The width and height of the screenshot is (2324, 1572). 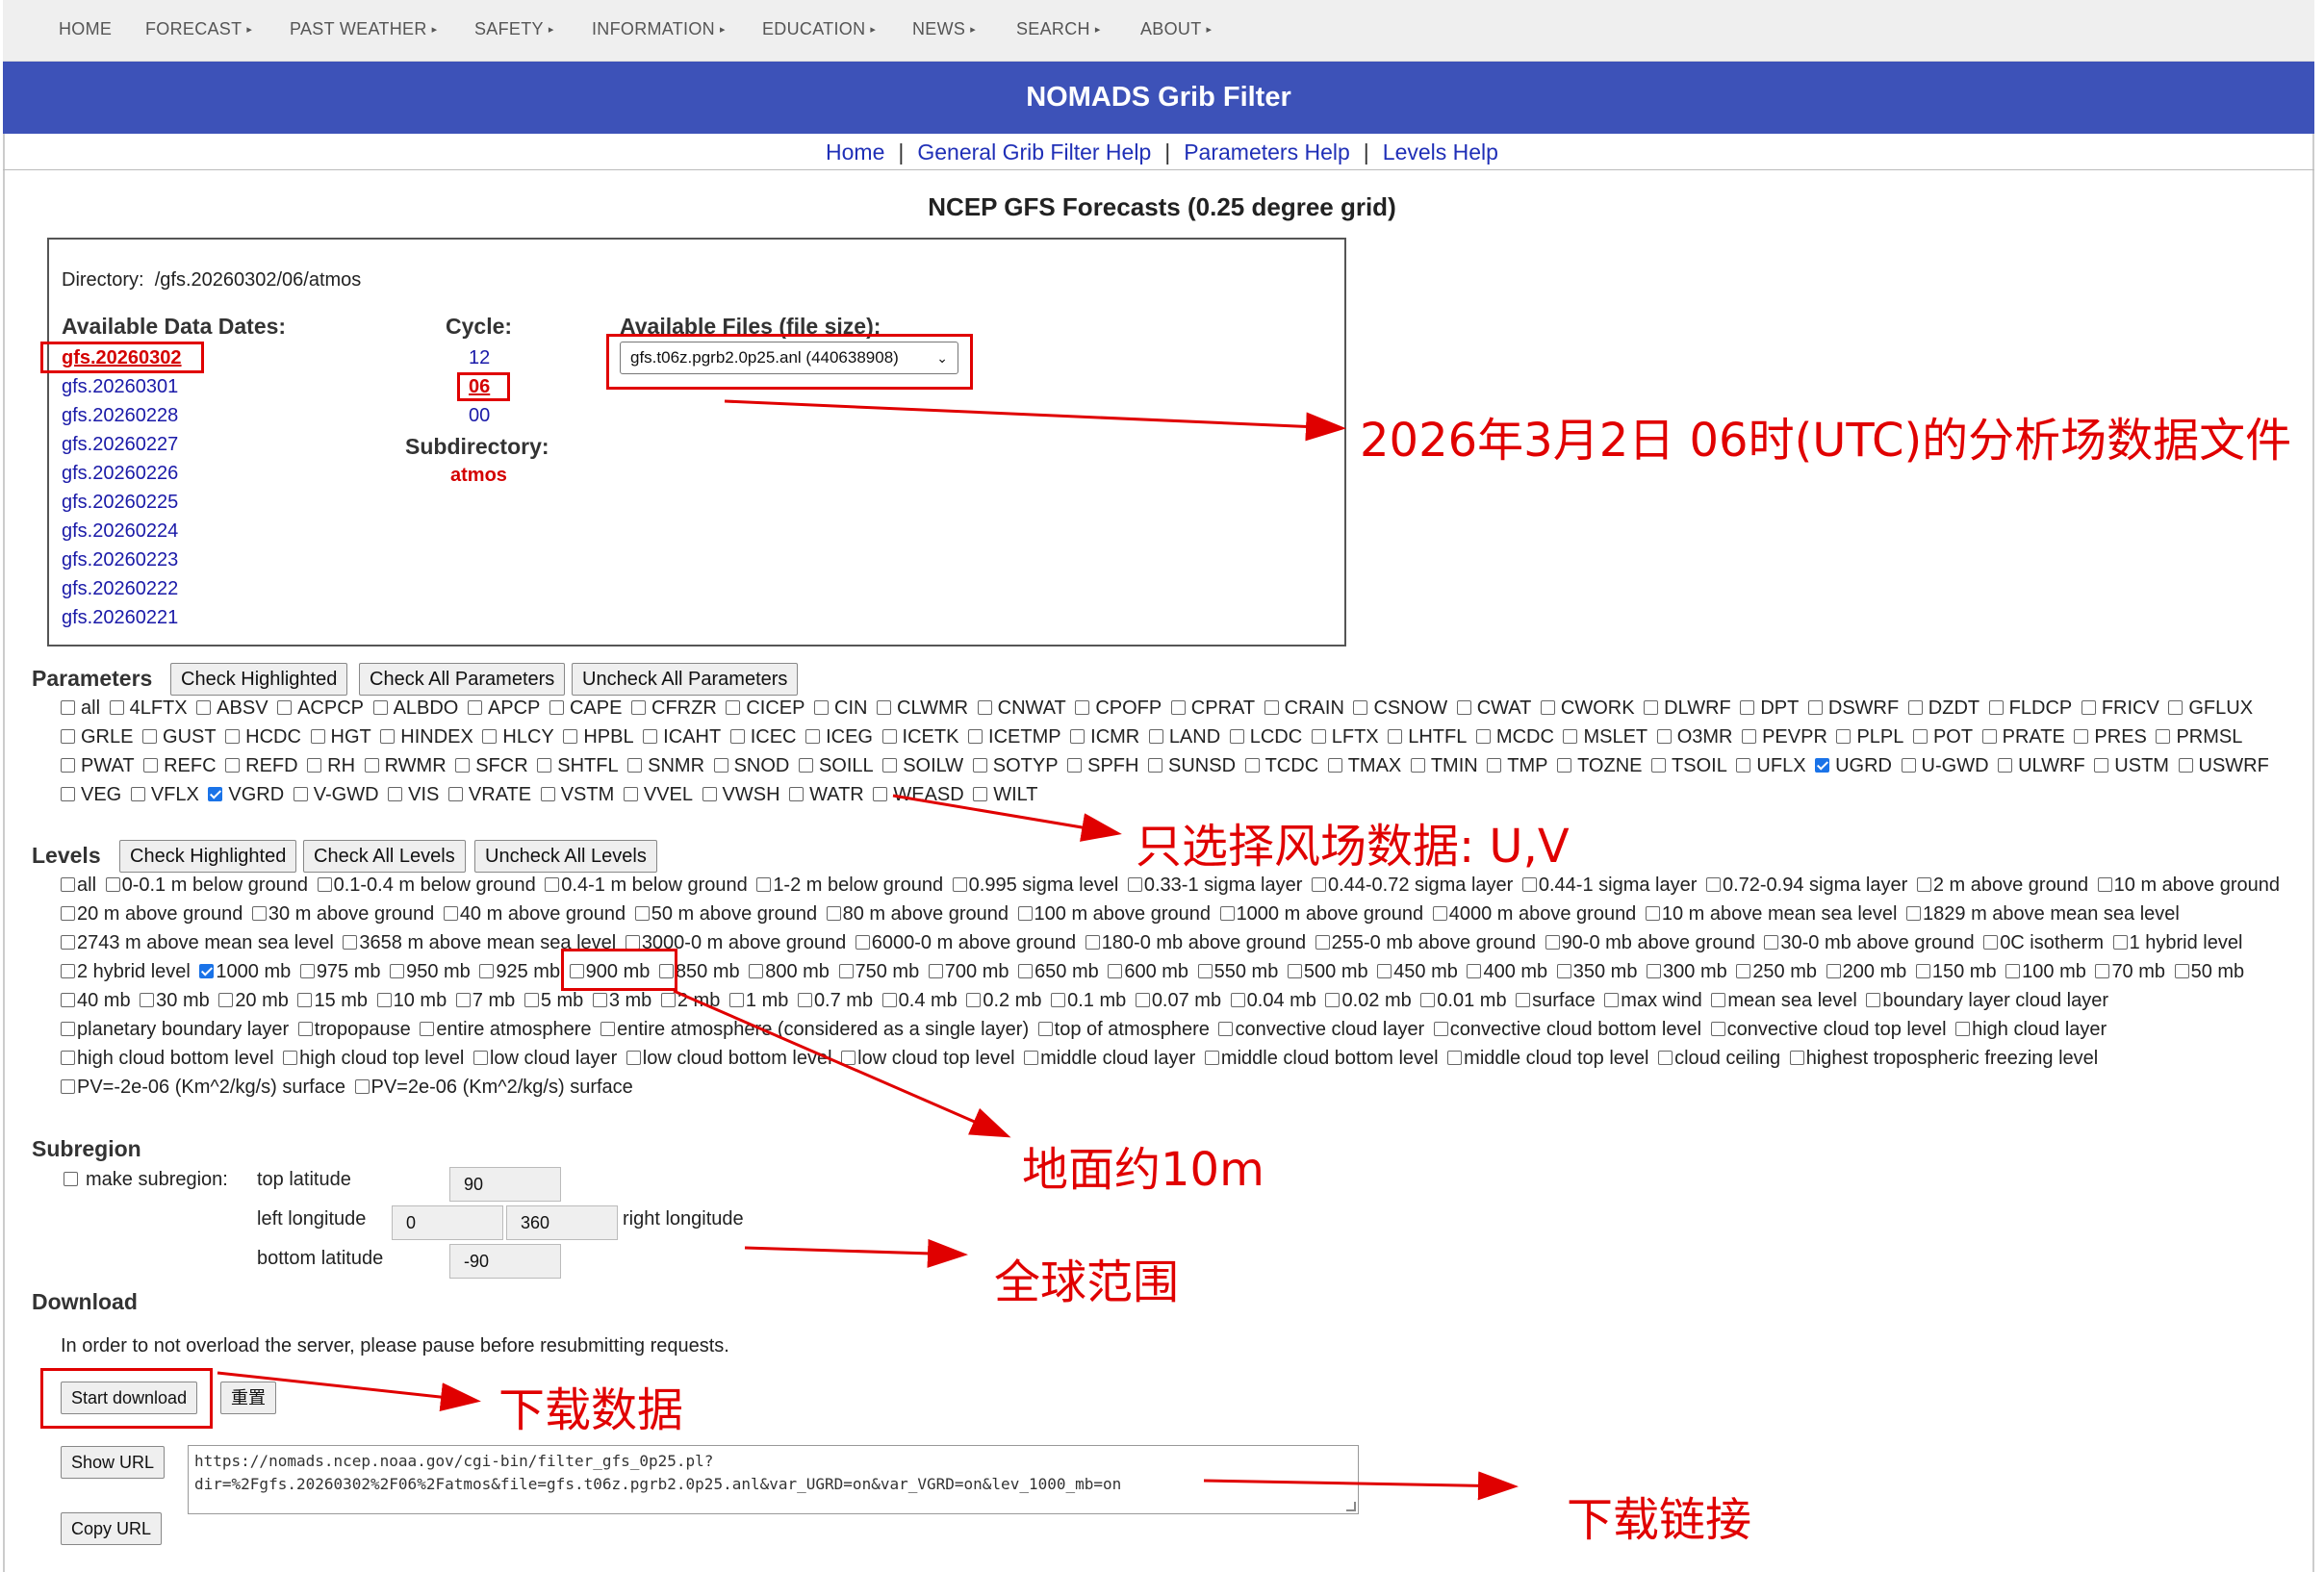 I want to click on region-arrow, so click(x=856, y=1253).